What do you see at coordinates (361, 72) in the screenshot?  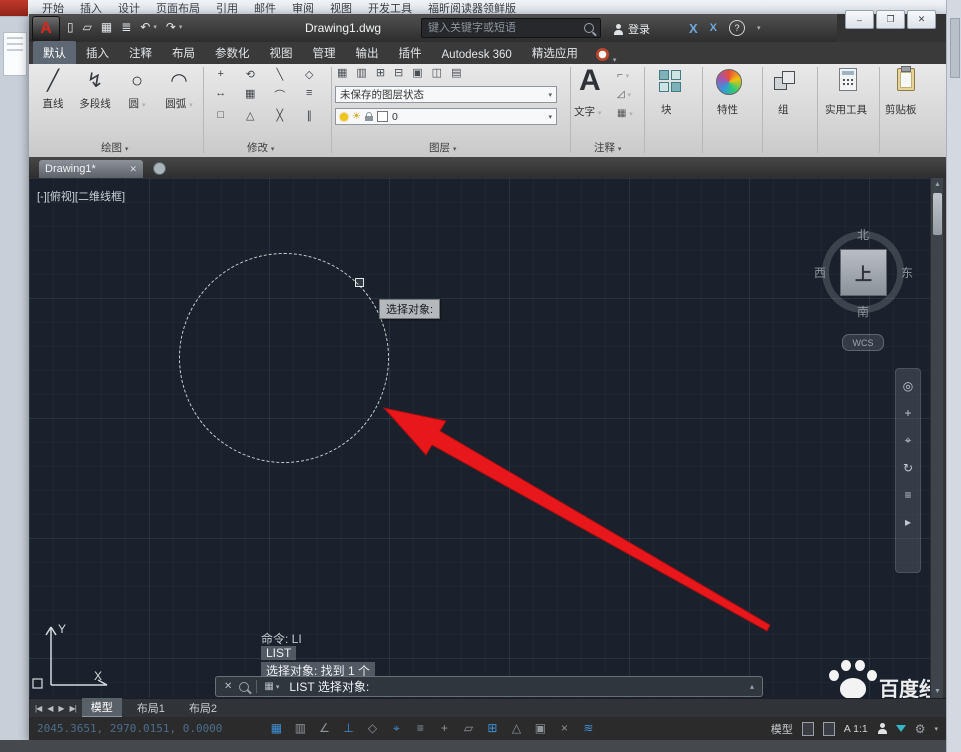 I see `layer-tool-icon: ▥` at bounding box center [361, 72].